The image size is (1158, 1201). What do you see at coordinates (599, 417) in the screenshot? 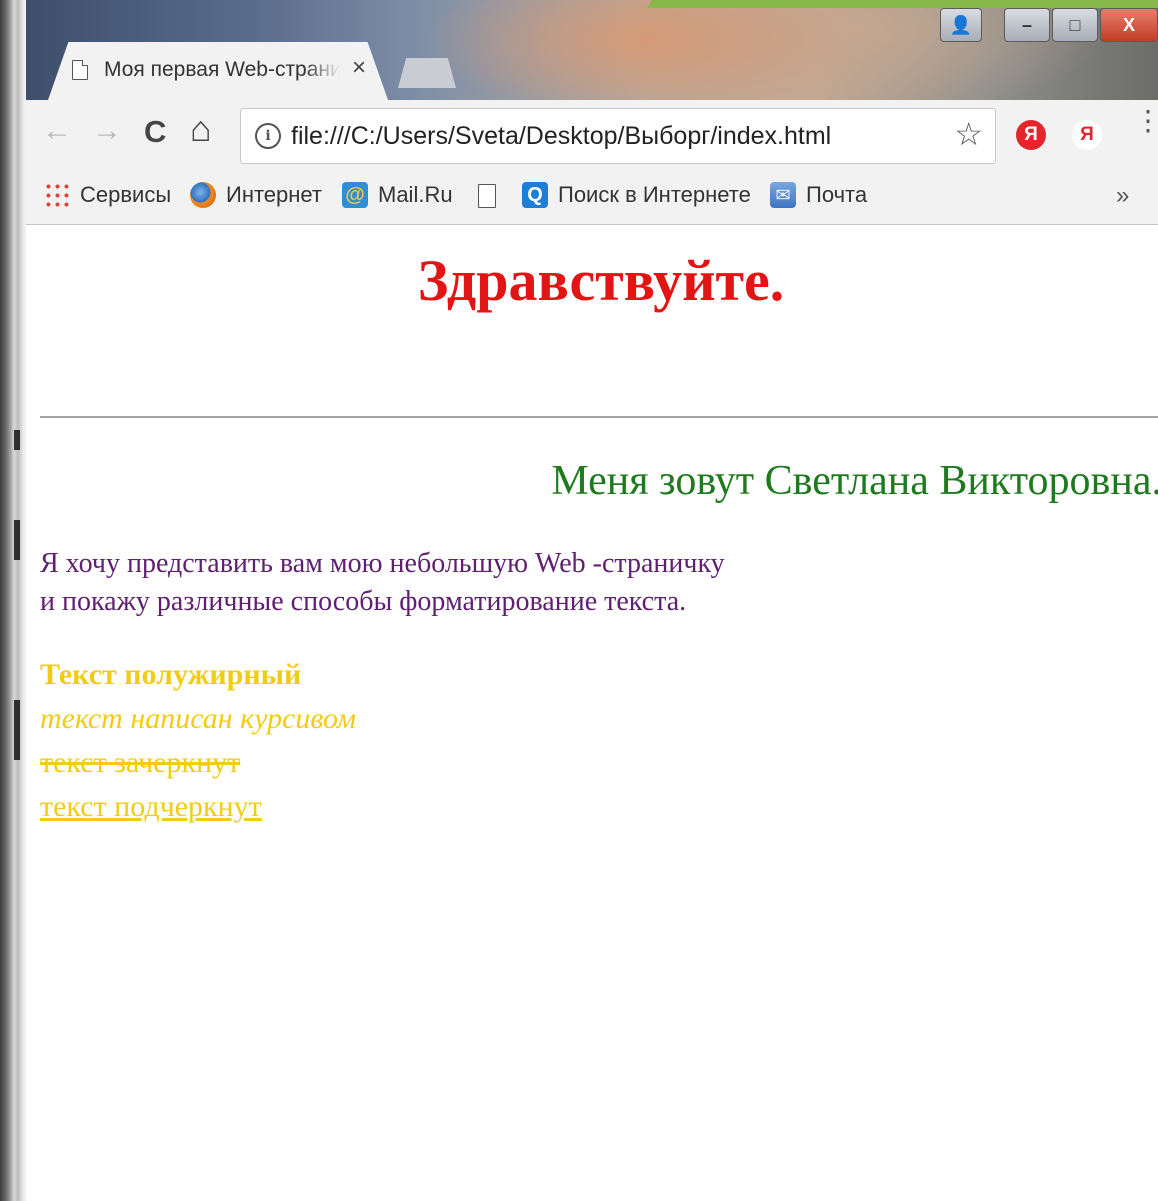
I see `horizontal-rule` at bounding box center [599, 417].